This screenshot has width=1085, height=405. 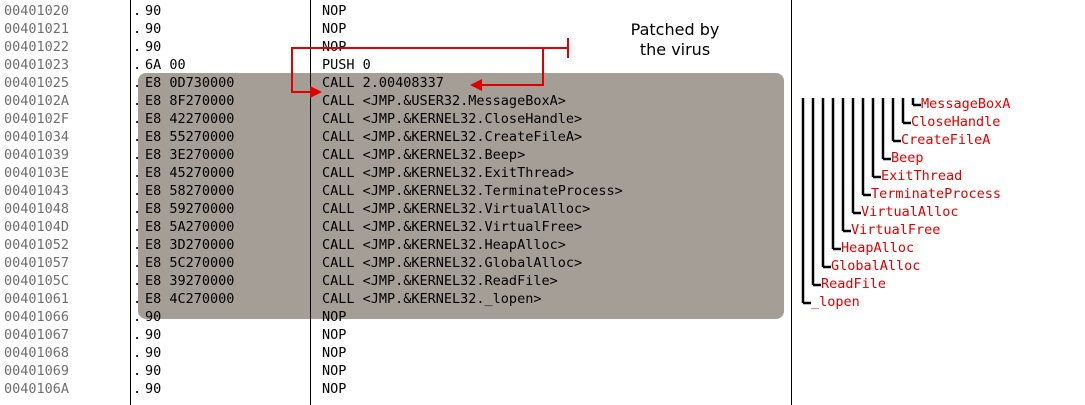 What do you see at coordinates (878, 248) in the screenshot?
I see `api-tree-label: HeapAlloc` at bounding box center [878, 248].